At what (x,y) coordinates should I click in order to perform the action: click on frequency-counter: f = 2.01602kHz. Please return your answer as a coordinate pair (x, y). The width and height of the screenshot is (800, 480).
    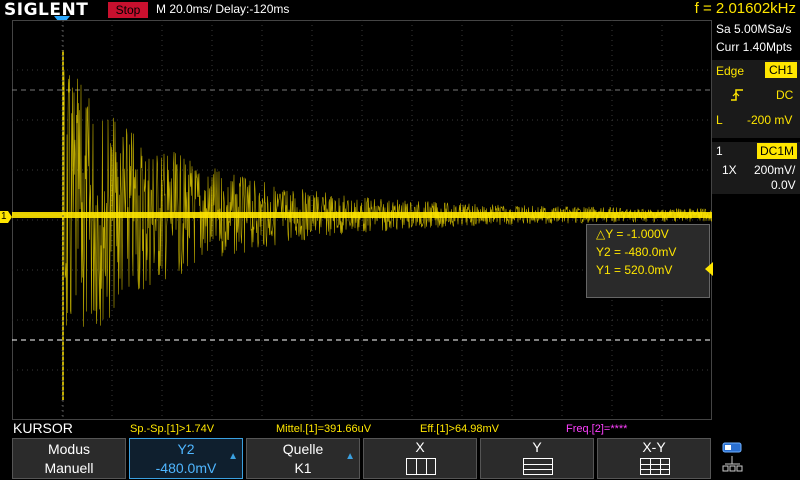
    Looking at the image, I should click on (745, 8).